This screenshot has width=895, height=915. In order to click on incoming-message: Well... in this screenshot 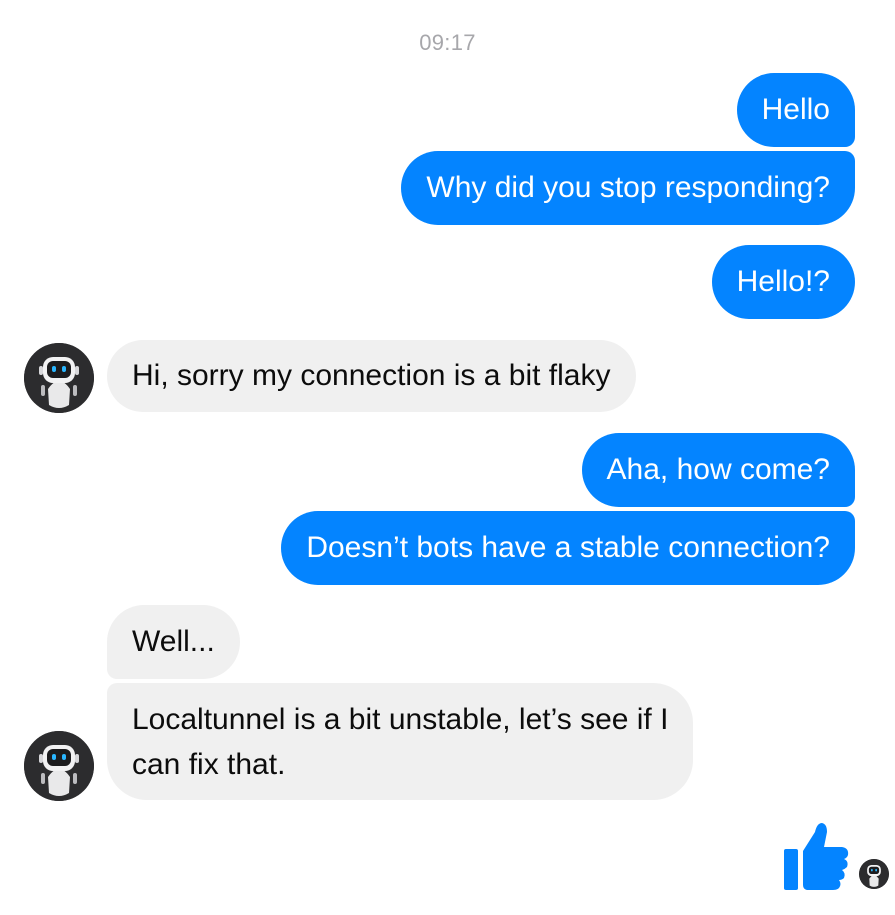, I will do `click(173, 642)`.